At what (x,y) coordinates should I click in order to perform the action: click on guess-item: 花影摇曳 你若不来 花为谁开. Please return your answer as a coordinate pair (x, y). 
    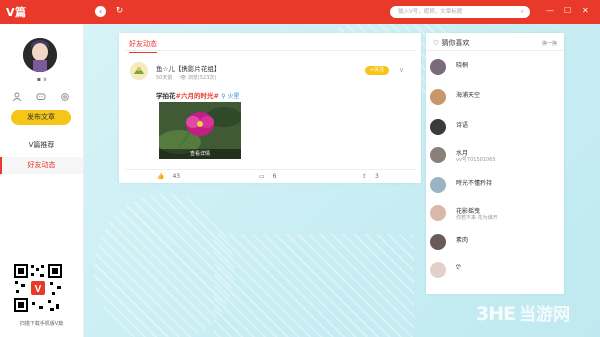
    Looking at the image, I should click on (495, 215).